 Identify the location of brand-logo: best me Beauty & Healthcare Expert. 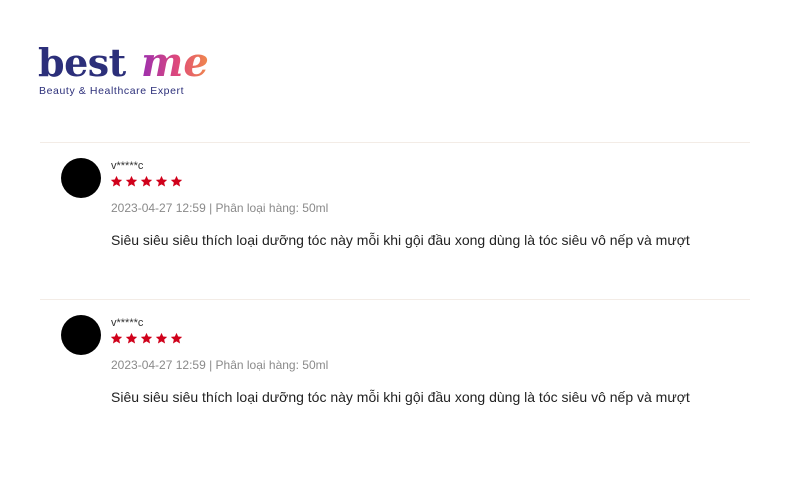
(133, 71).